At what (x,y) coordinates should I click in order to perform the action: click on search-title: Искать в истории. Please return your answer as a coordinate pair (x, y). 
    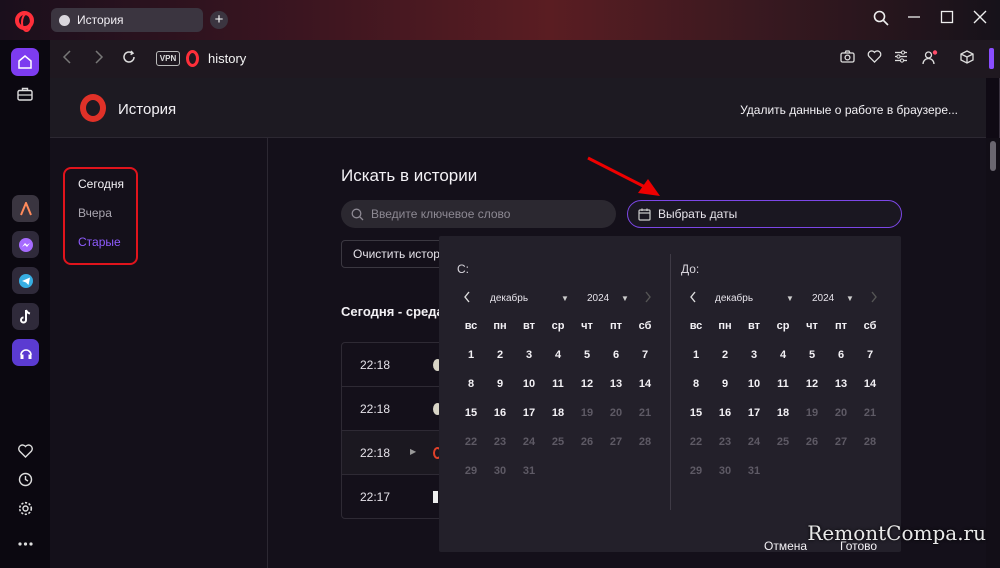
    Looking at the image, I should click on (409, 175).